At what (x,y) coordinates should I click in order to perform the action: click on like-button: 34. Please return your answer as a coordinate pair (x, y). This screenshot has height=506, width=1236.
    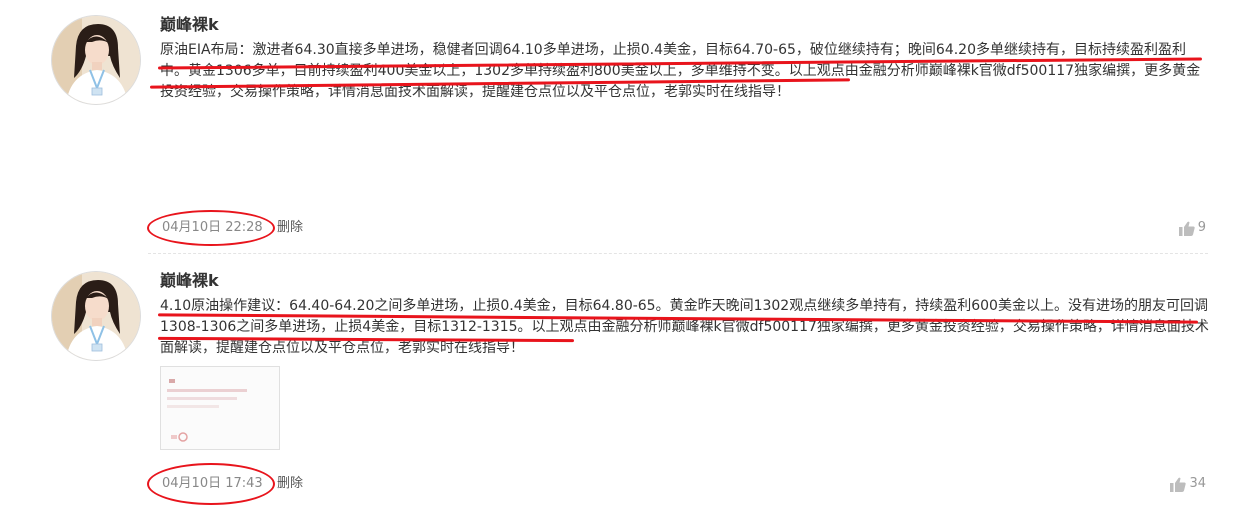
    Looking at the image, I should click on (1188, 484).